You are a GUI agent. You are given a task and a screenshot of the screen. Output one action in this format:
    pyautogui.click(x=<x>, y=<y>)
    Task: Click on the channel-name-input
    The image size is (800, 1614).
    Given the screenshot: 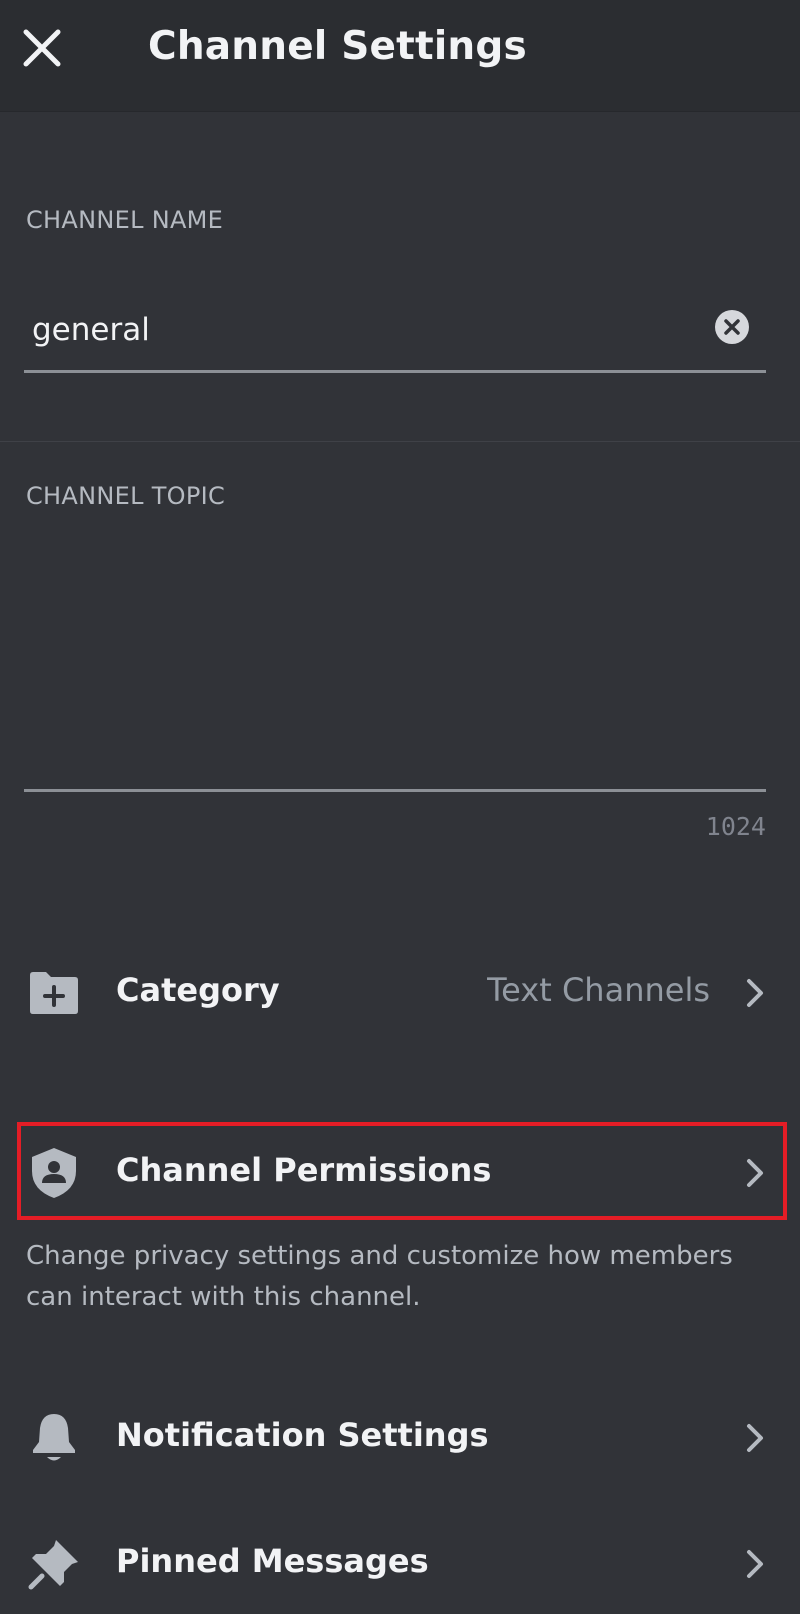 What is the action you would take?
    pyautogui.click(x=357, y=330)
    